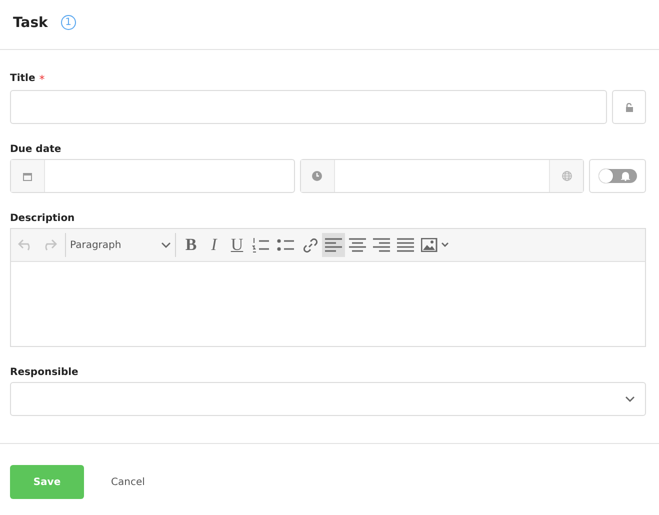 The height and width of the screenshot is (515, 659). I want to click on lock-button, so click(629, 107).